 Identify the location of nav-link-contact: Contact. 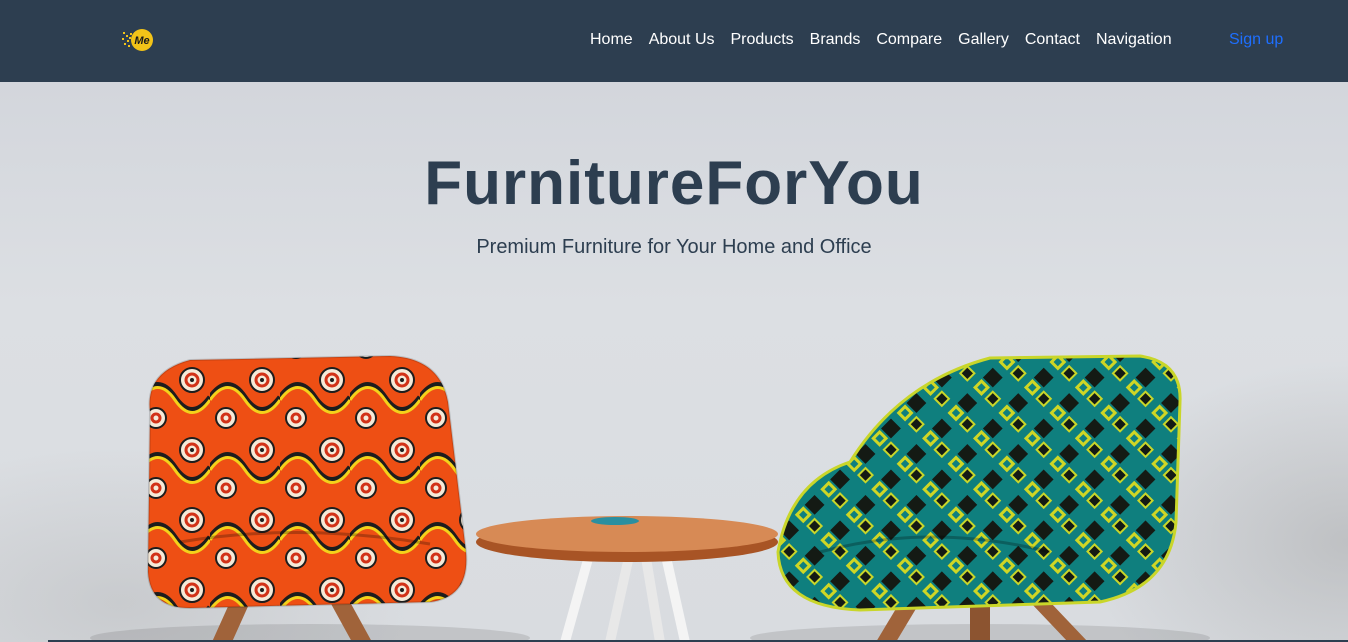
(1052, 40).